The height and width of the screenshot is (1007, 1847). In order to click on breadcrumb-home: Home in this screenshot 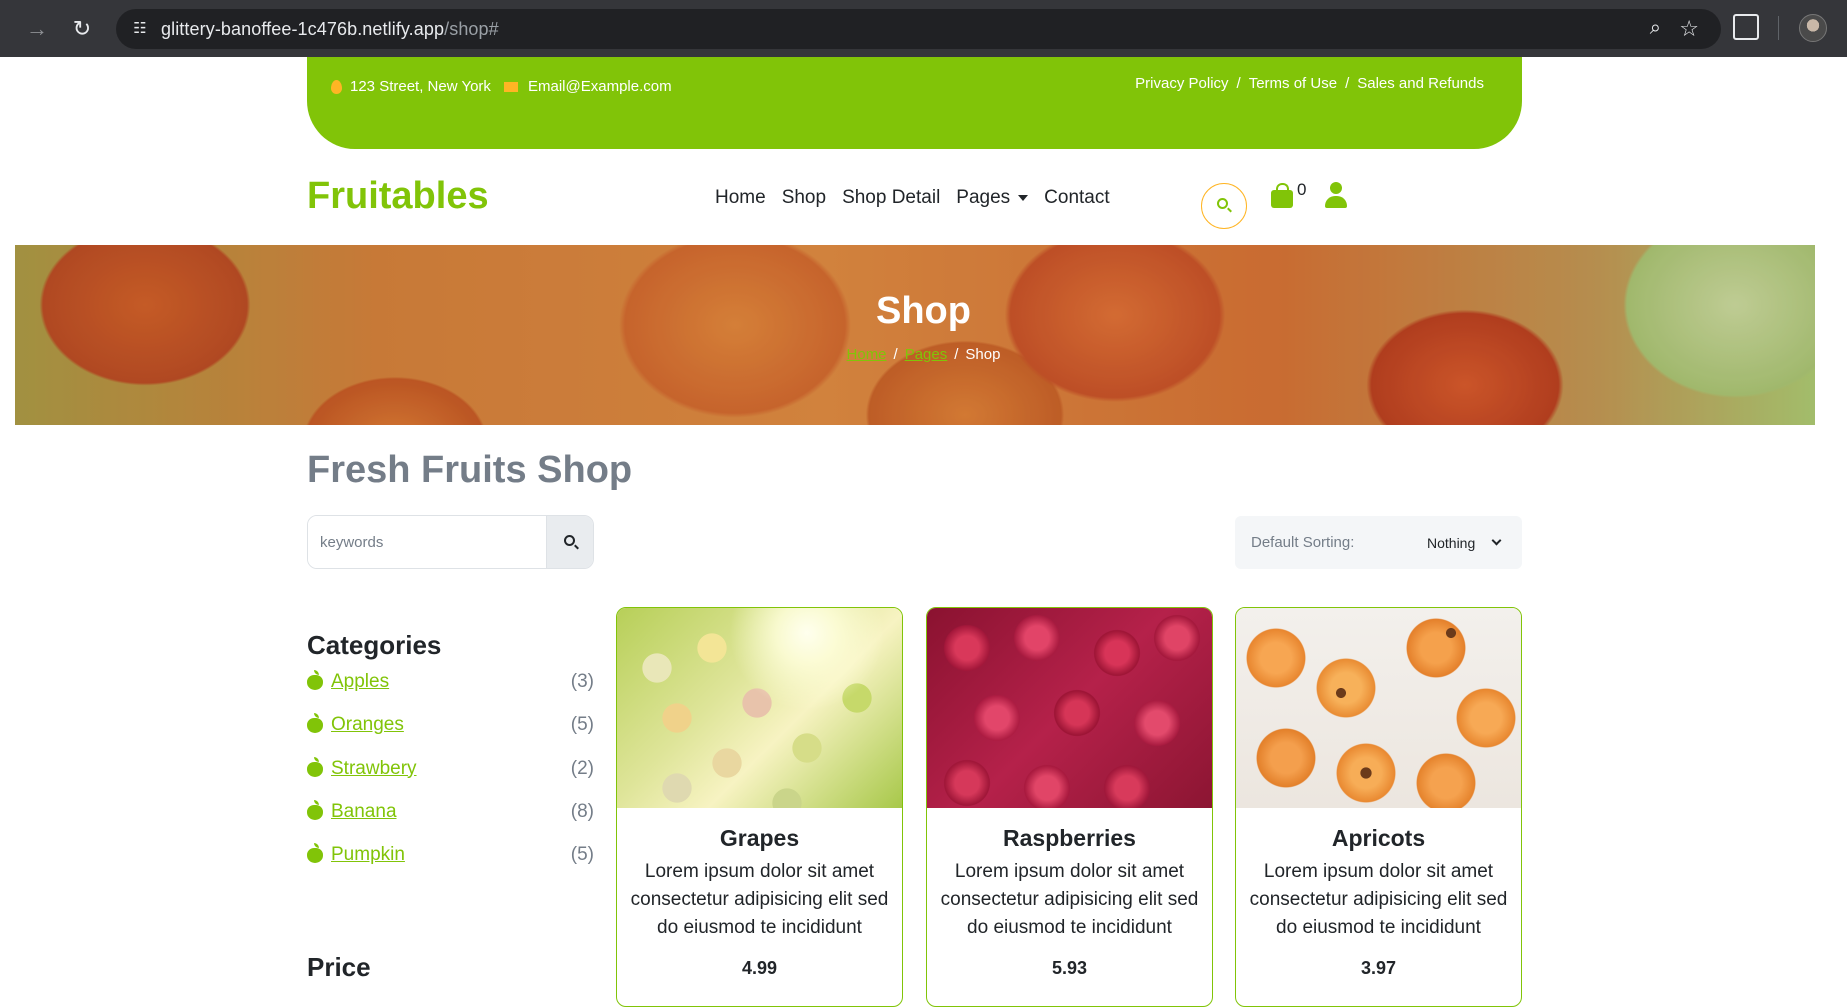, I will do `click(867, 354)`.